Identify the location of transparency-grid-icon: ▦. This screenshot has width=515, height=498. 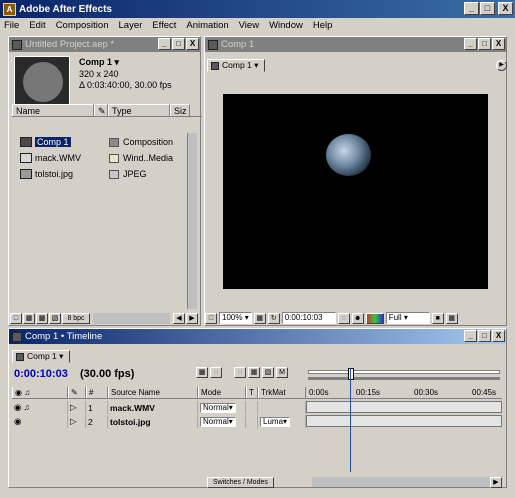
(451, 318).